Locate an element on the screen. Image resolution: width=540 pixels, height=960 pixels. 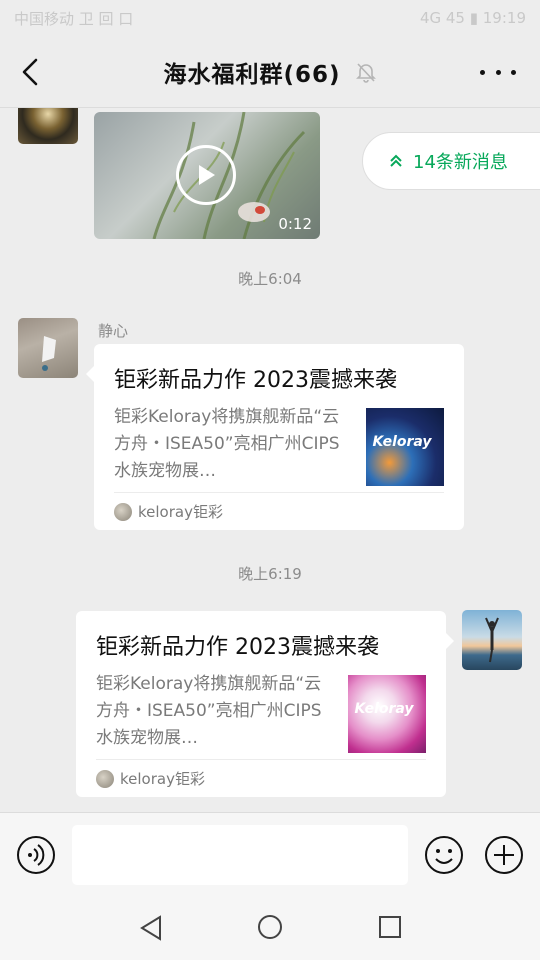
more-options-button is located at coordinates (498, 72).